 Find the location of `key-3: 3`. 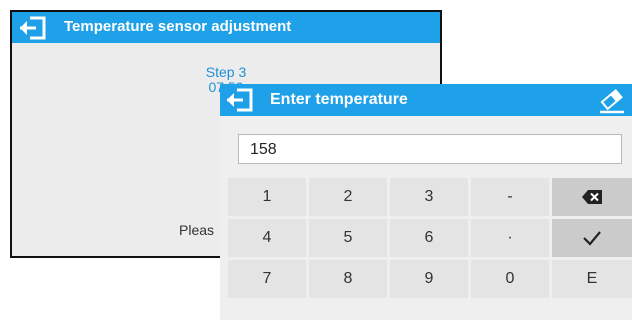

key-3: 3 is located at coordinates (429, 197).